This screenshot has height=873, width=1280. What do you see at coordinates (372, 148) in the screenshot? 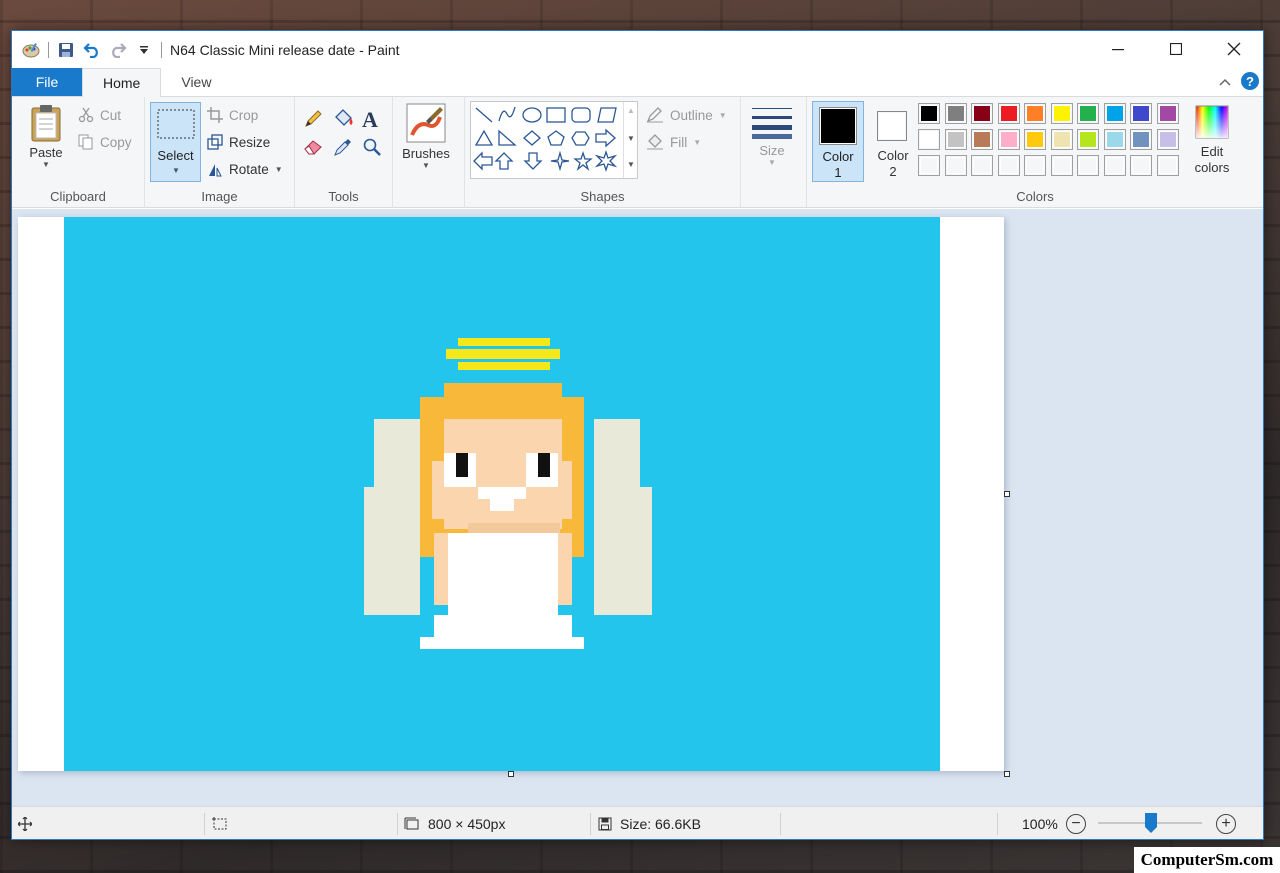
I see `magnifier-tool` at bounding box center [372, 148].